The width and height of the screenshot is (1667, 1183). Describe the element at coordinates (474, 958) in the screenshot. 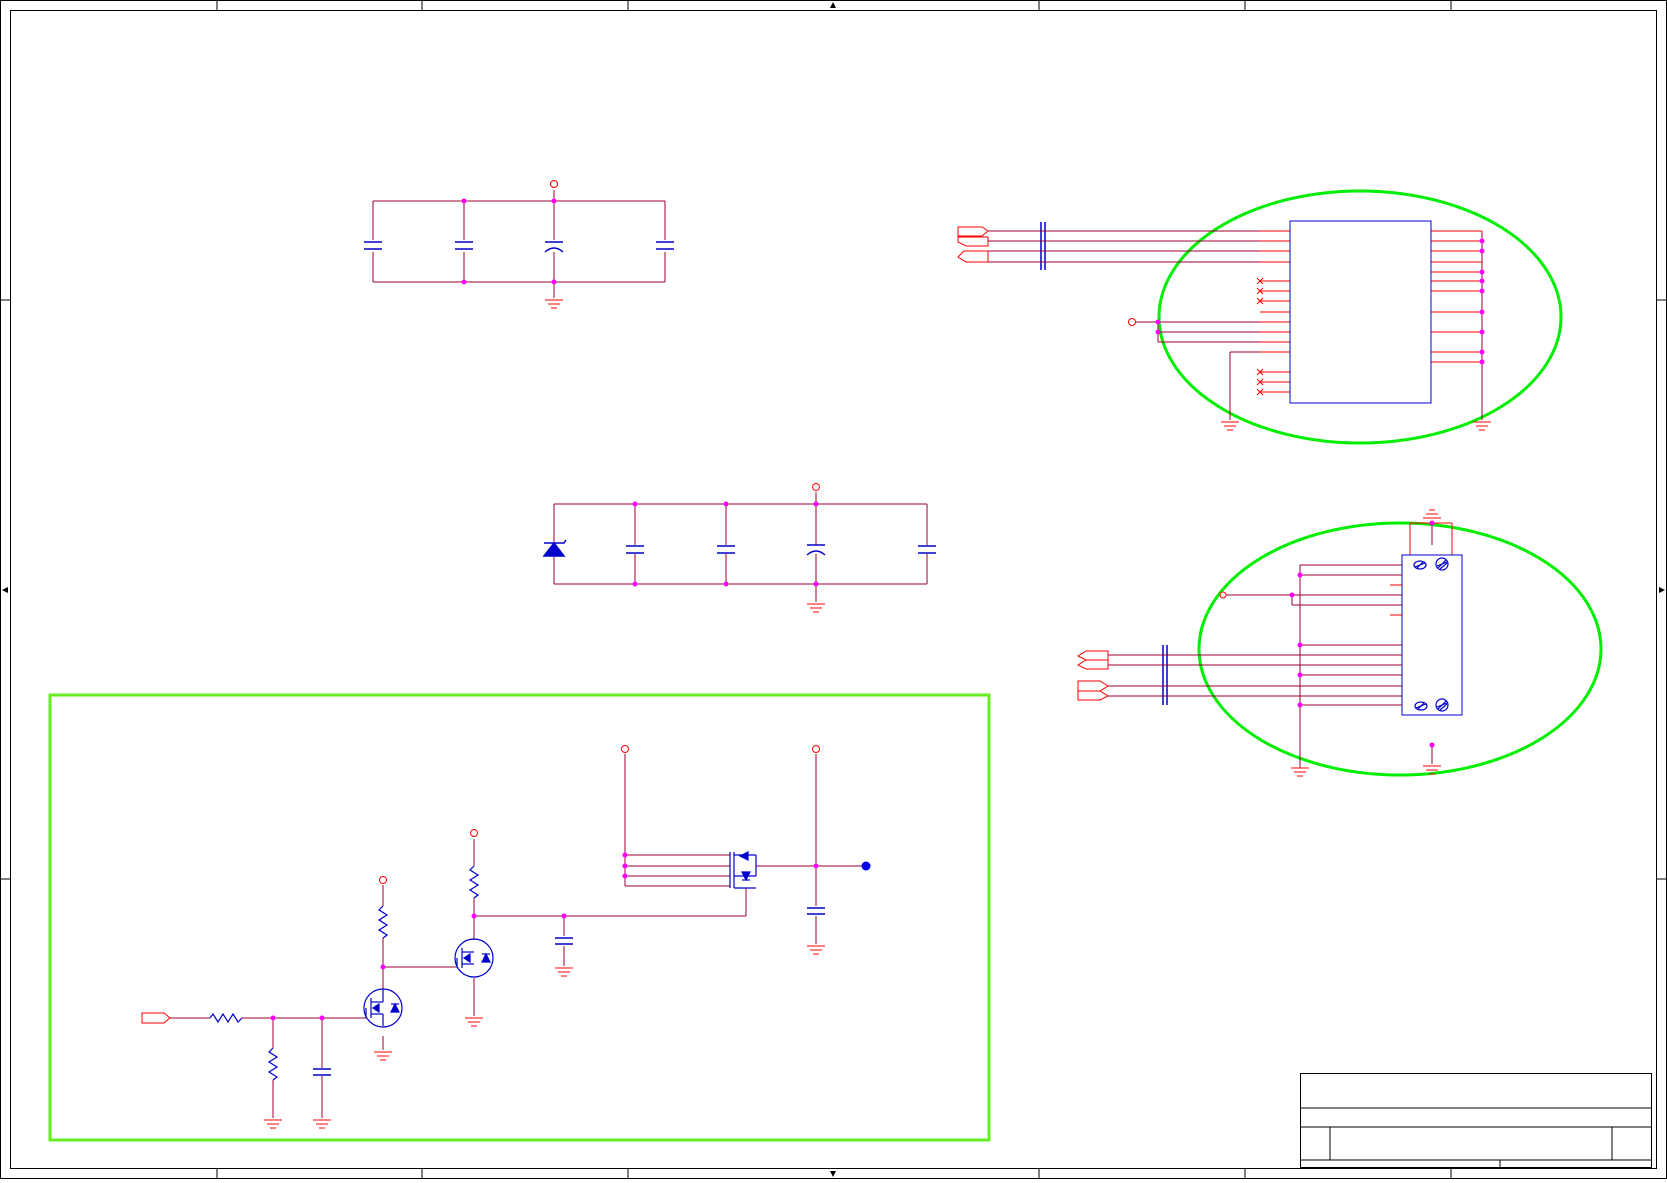

I see `mosfet-q2-icon` at that location.